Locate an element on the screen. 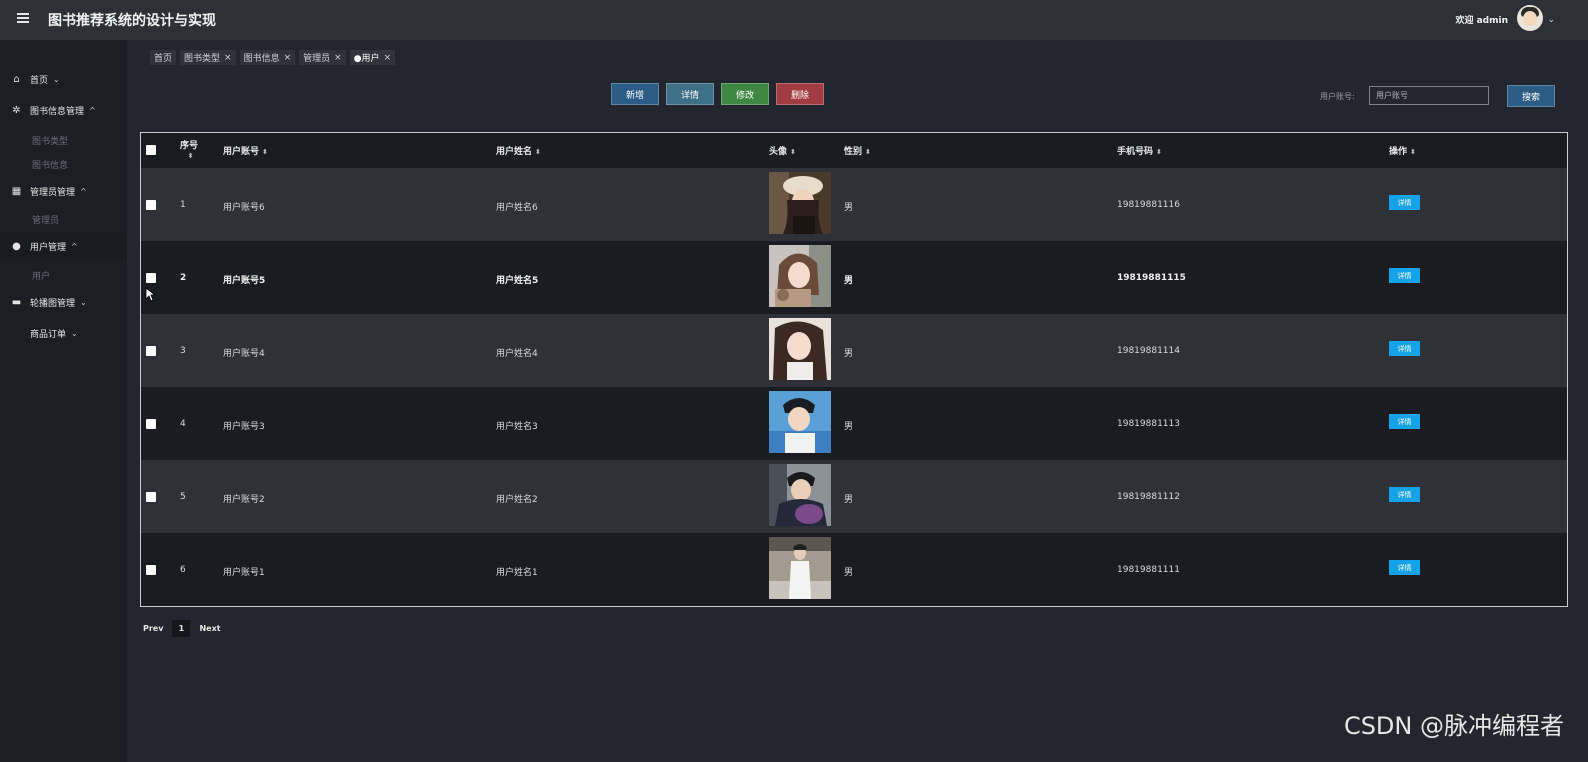  select-all-checkbox is located at coordinates (151, 150).